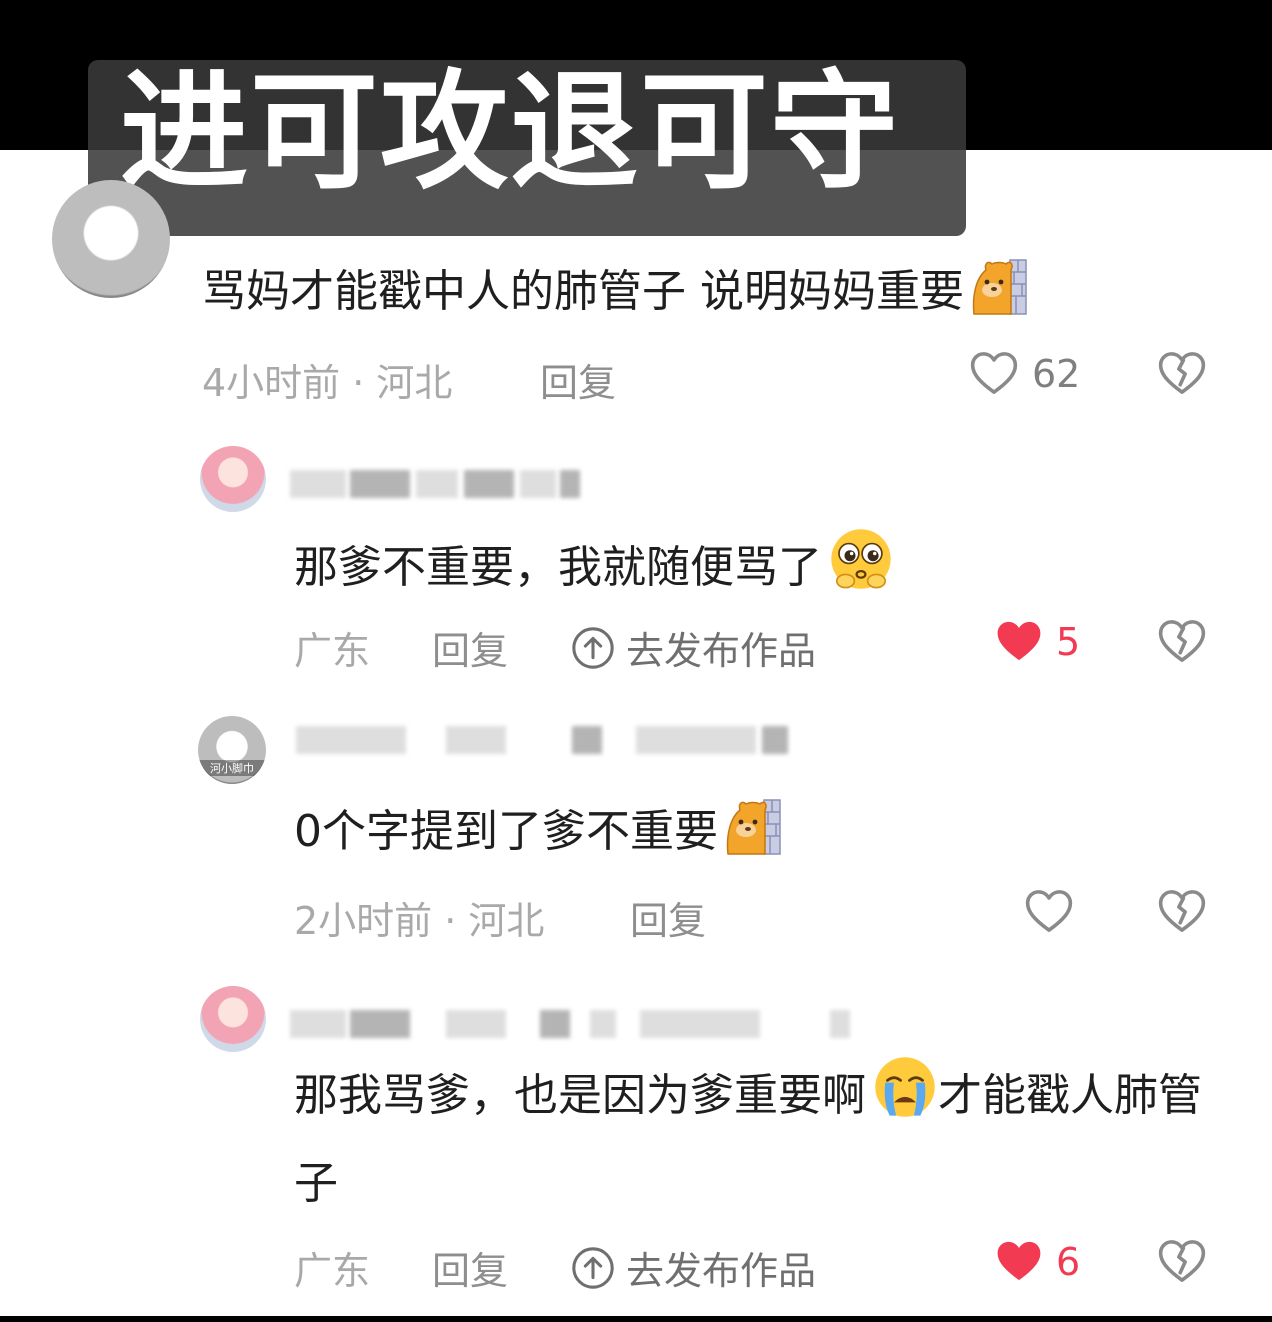 The height and width of the screenshot is (1322, 1272). Describe the element at coordinates (1068, 642) in the screenshot. I see `like-count: 5` at that location.